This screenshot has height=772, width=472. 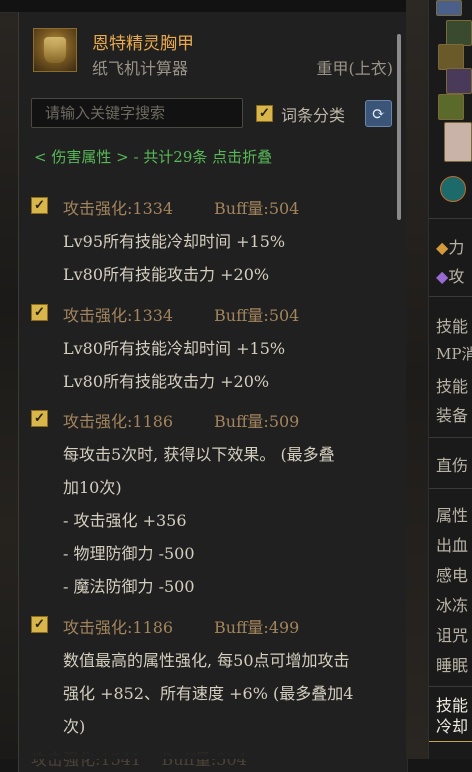 What do you see at coordinates (452, 726) in the screenshot?
I see `side-label: 冷却` at bounding box center [452, 726].